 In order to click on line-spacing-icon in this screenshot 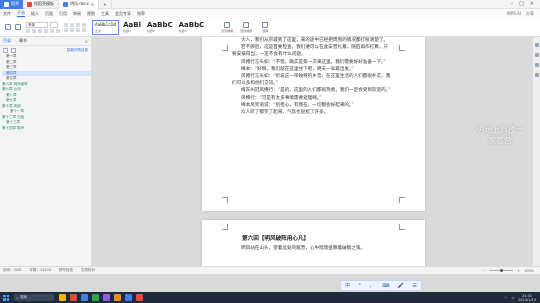, I will do `click(84, 29)`.